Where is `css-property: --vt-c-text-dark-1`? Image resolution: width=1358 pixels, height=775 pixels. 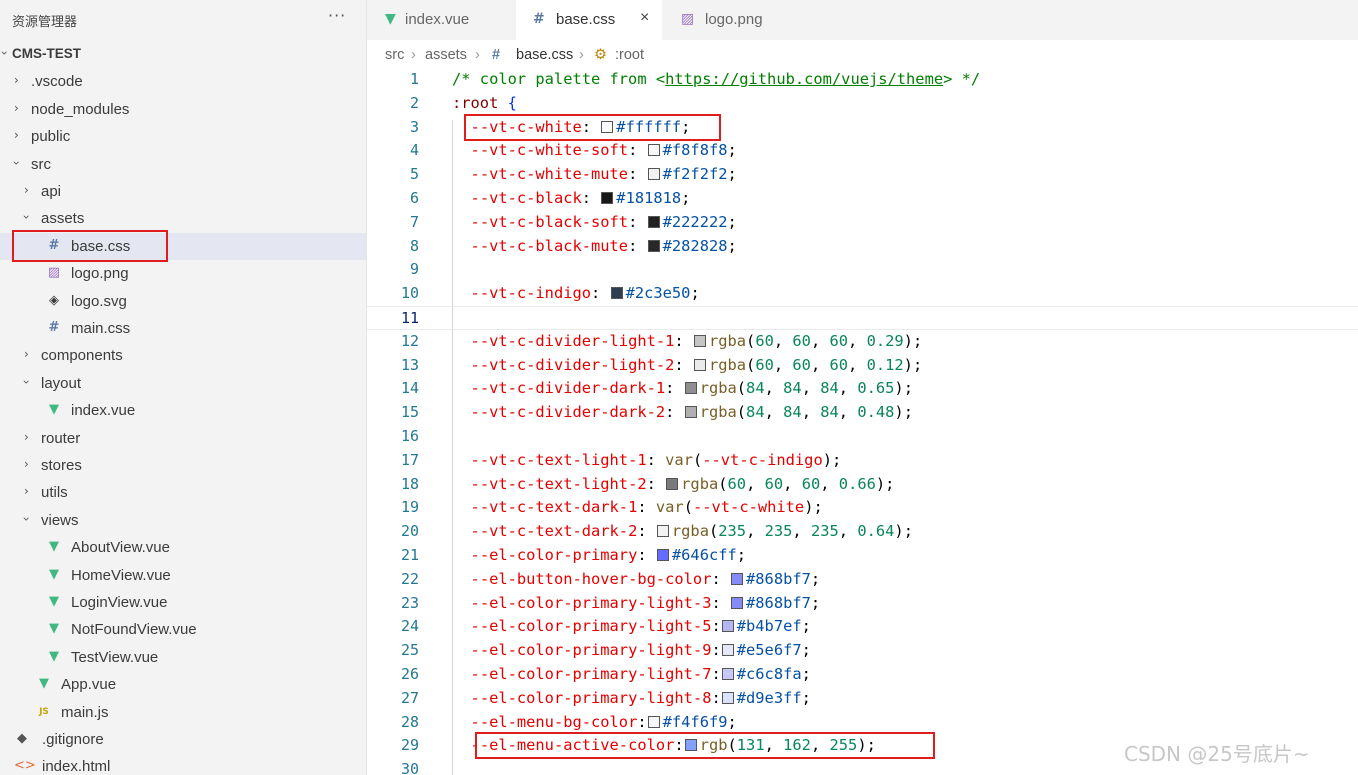 css-property: --vt-c-text-dark-1 is located at coordinates (554, 507).